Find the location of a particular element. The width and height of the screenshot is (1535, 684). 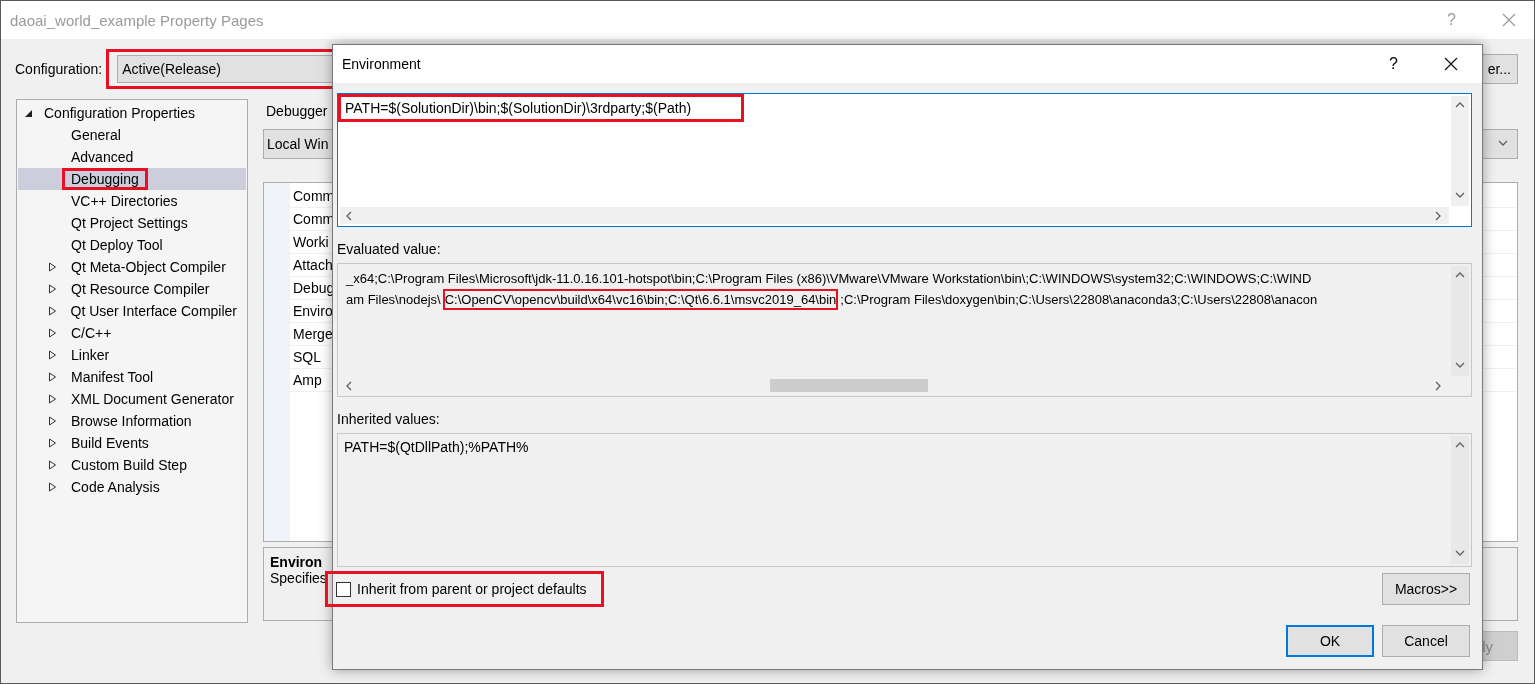

inherit-checkbox: Inherit from parent or project defaults is located at coordinates (464, 589).